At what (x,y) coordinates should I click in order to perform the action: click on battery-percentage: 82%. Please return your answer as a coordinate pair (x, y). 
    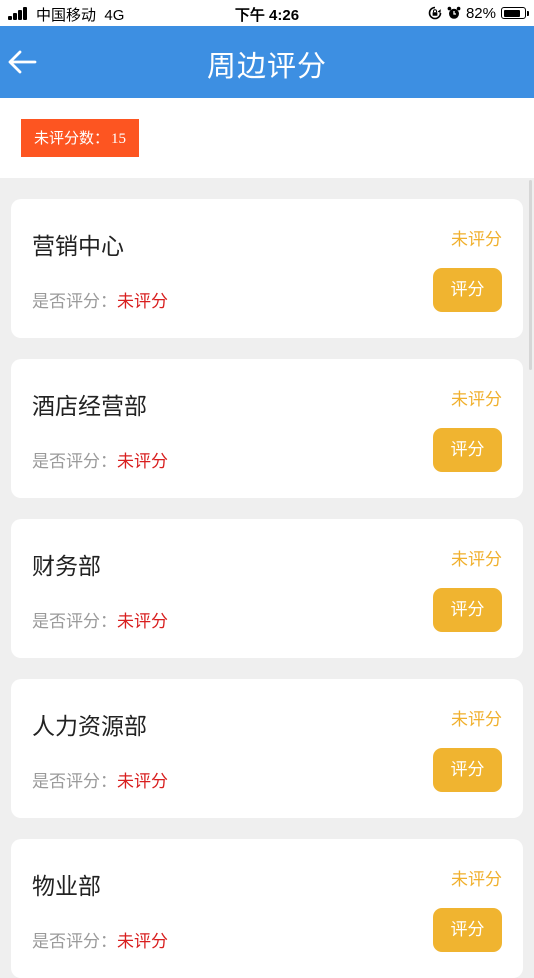
    Looking at the image, I should click on (480, 13).